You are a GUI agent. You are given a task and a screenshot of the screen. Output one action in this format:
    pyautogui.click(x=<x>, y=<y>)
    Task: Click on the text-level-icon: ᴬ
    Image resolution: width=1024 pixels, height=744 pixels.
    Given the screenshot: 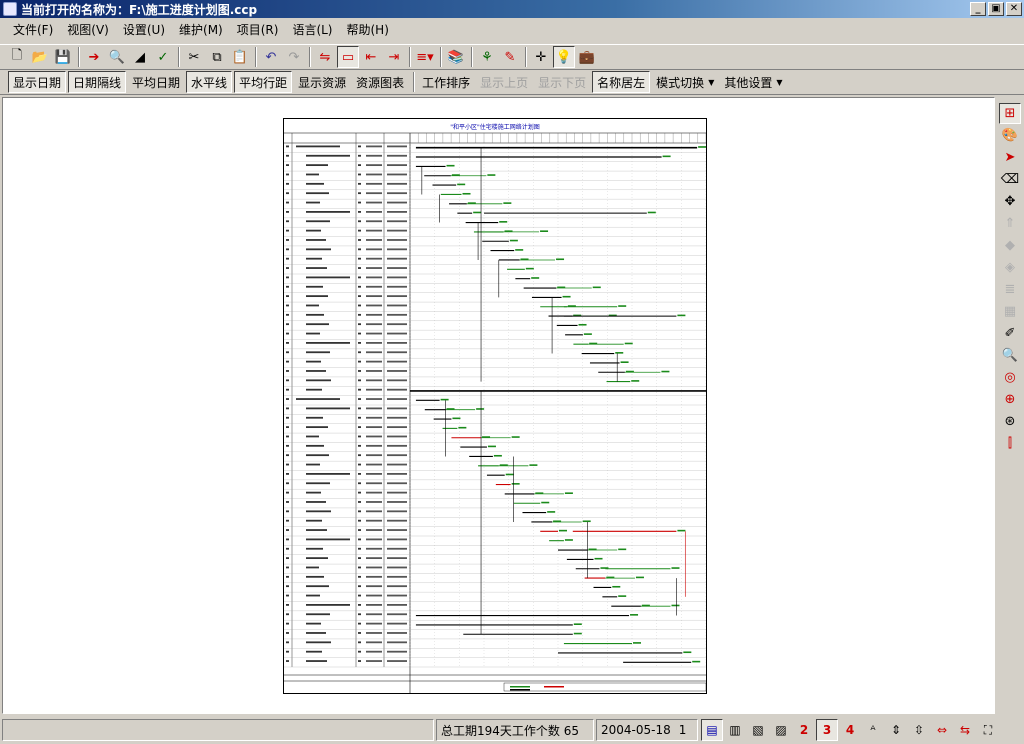 What is the action you would take?
    pyautogui.click(x=873, y=730)
    